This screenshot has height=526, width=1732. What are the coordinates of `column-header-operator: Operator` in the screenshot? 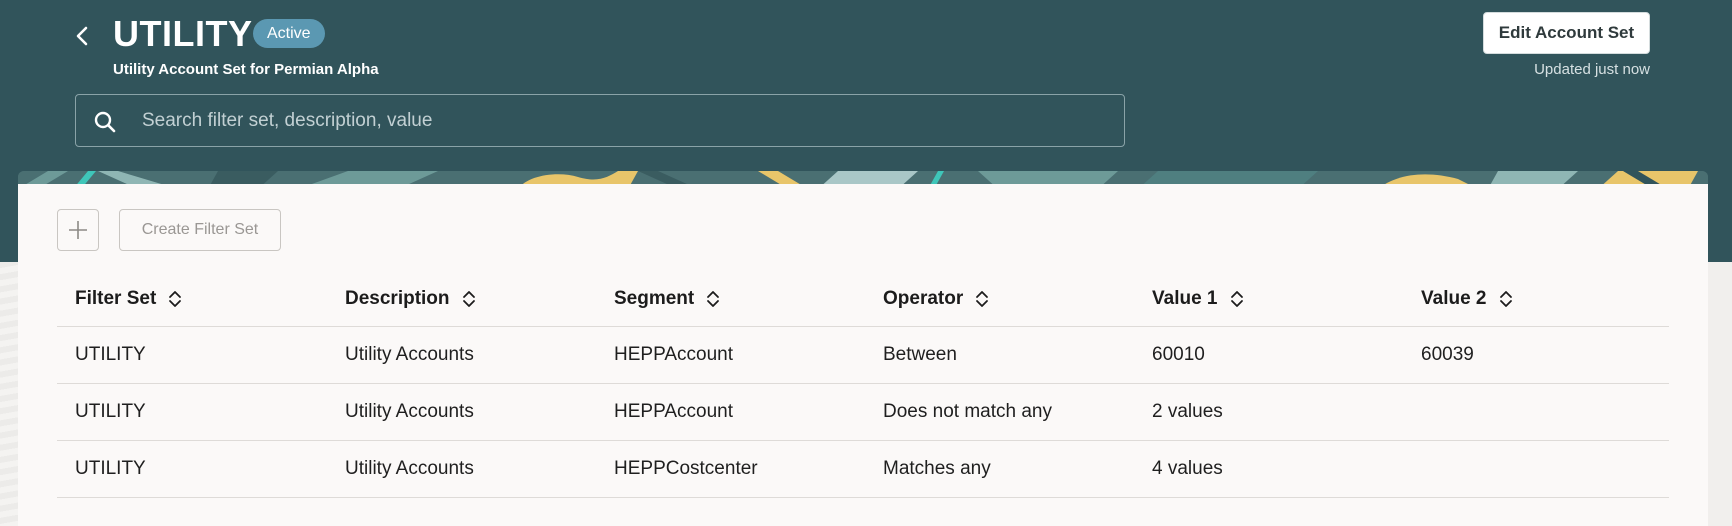 It's located at (936, 299).